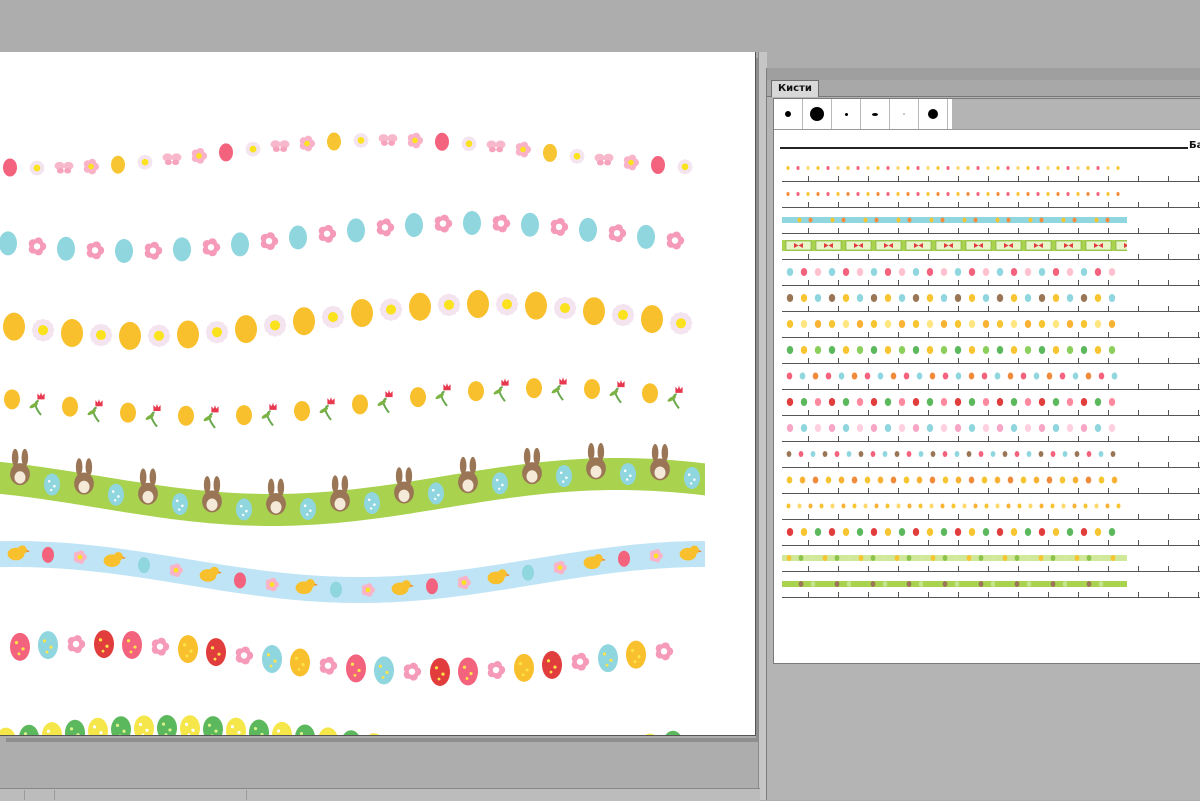 Image resolution: width=1200 pixels, height=801 pixels. I want to click on brush-butterflies, so click(991, 434).